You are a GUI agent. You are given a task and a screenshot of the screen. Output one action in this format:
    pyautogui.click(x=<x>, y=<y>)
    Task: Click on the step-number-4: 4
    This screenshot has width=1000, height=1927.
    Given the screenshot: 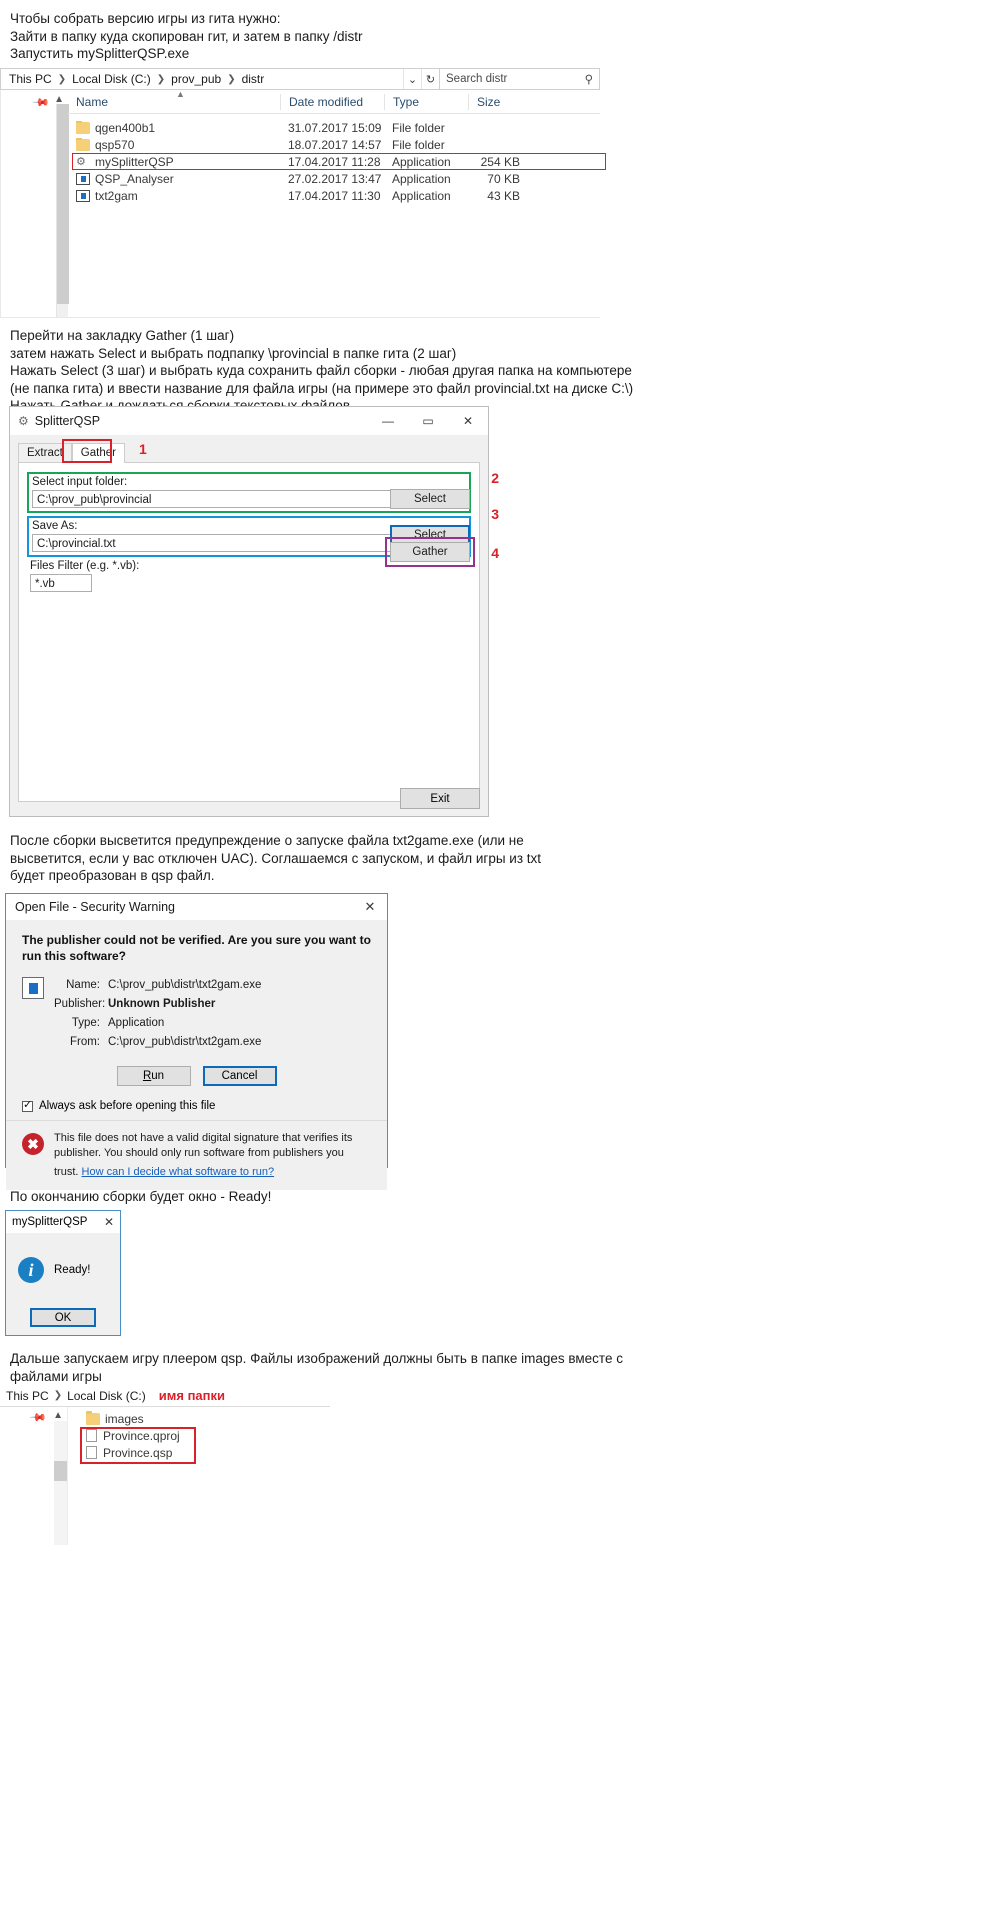 What is the action you would take?
    pyautogui.click(x=495, y=553)
    